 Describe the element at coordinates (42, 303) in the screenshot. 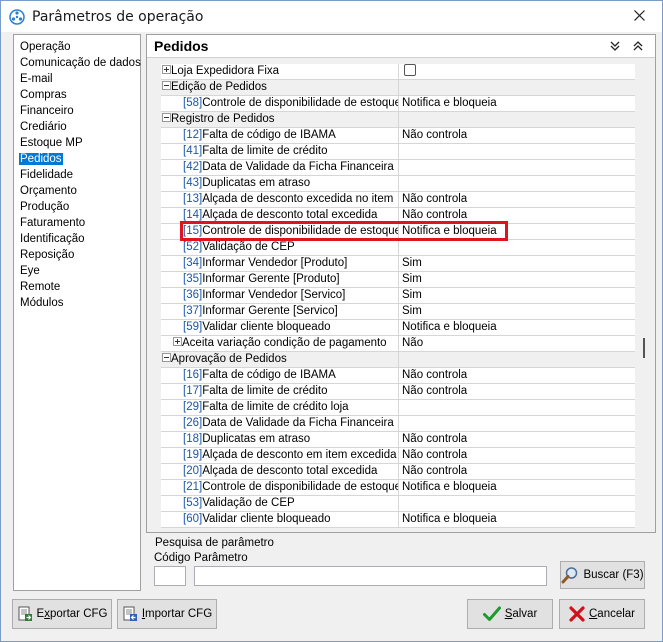

I see `sidebar-item-label: Módulos` at that location.